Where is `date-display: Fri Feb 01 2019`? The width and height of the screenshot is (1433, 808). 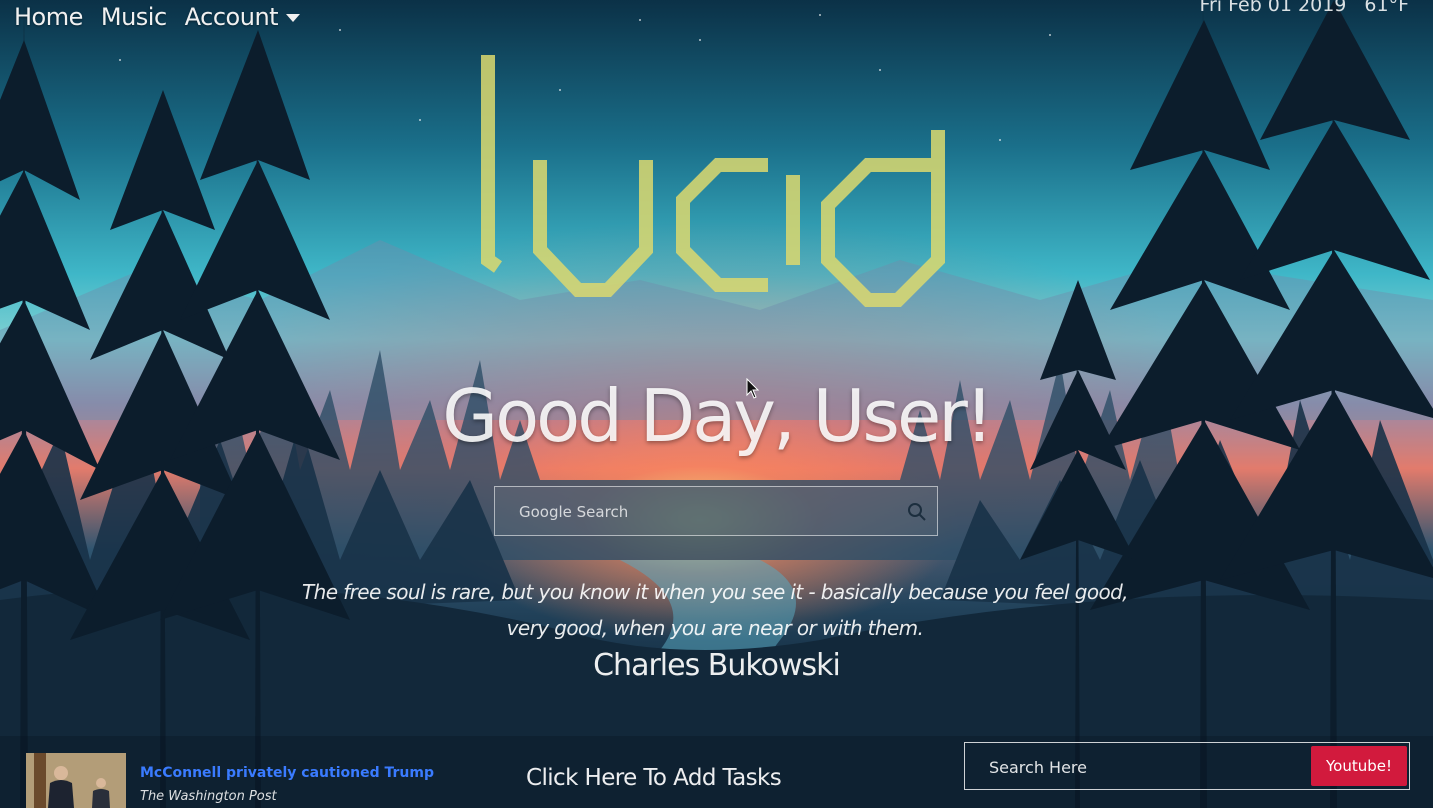 date-display: Fri Feb 01 2019 is located at coordinates (1273, 8).